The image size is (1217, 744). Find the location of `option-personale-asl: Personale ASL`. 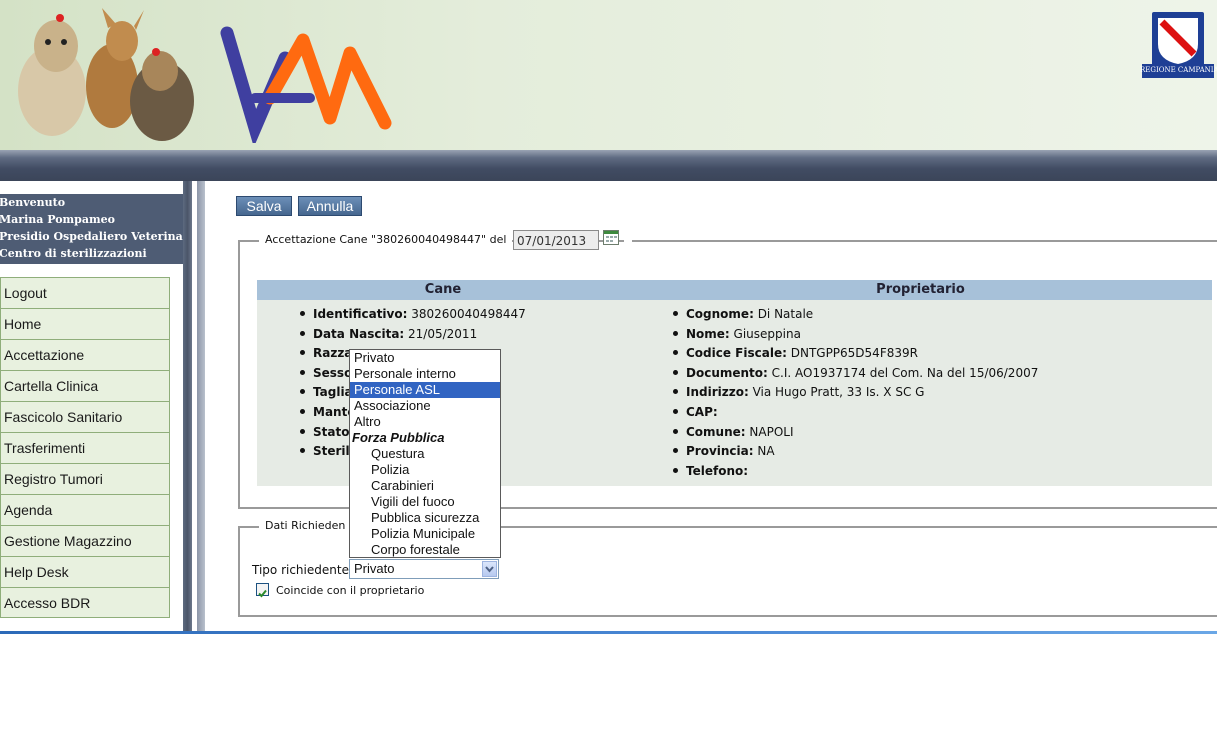

option-personale-asl: Personale ASL is located at coordinates (425, 390).